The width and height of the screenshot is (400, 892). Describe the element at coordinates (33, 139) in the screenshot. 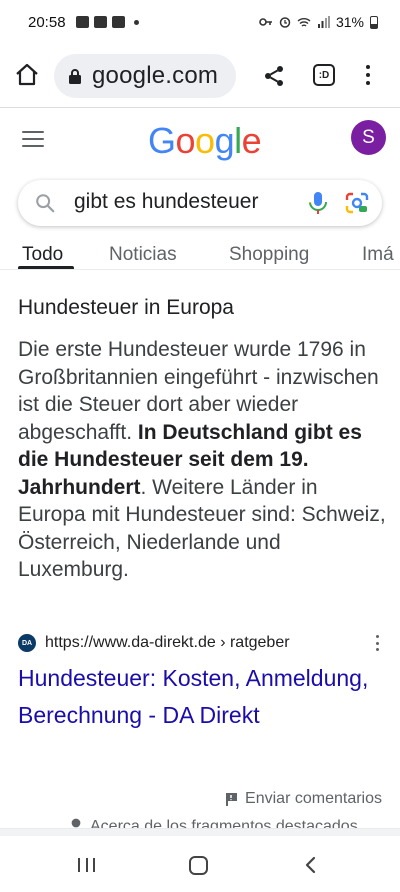

I see `hamburger-menu-icon` at that location.